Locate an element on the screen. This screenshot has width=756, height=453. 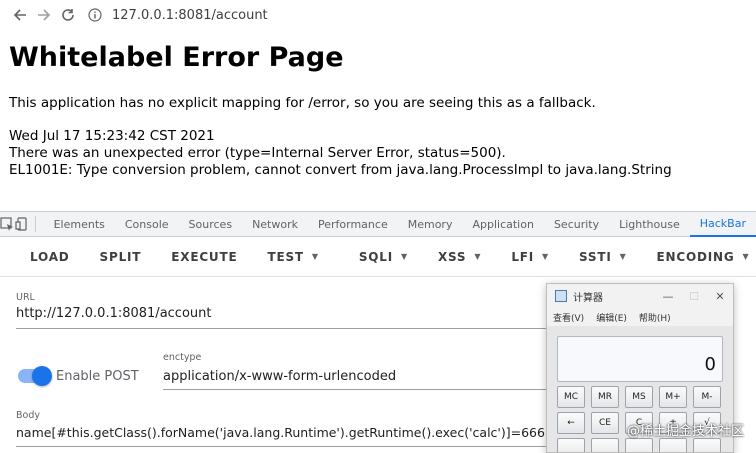
error-timestamp: Wed Jul 17 15:23:42 CST 2021 is located at coordinates (112, 136).